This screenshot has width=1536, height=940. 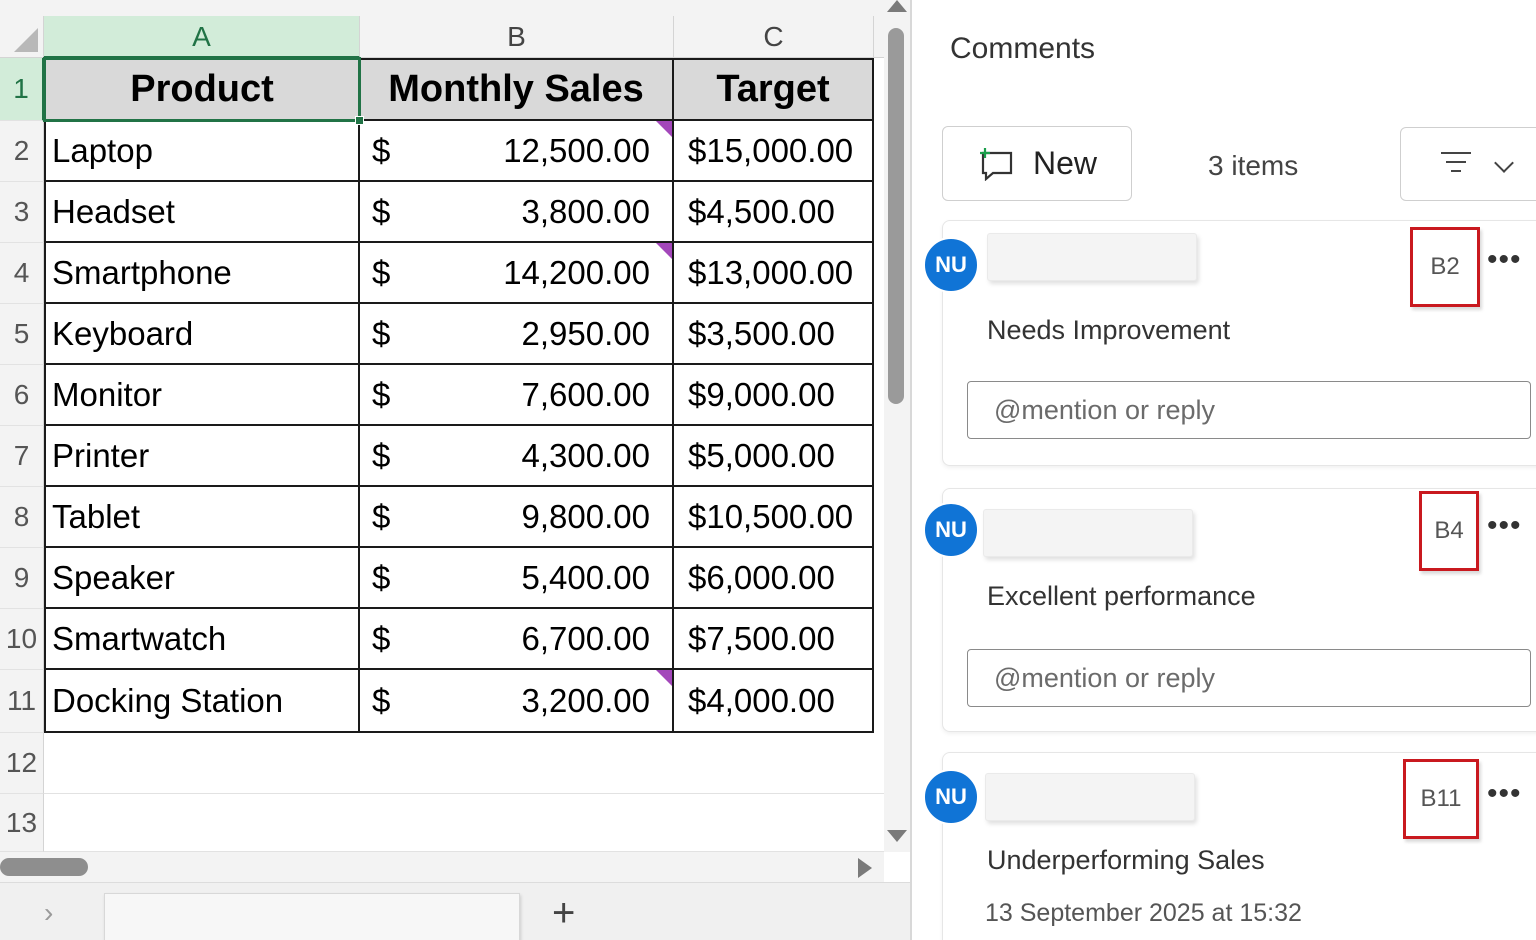 I want to click on product-cell: Monitor, so click(x=202, y=395).